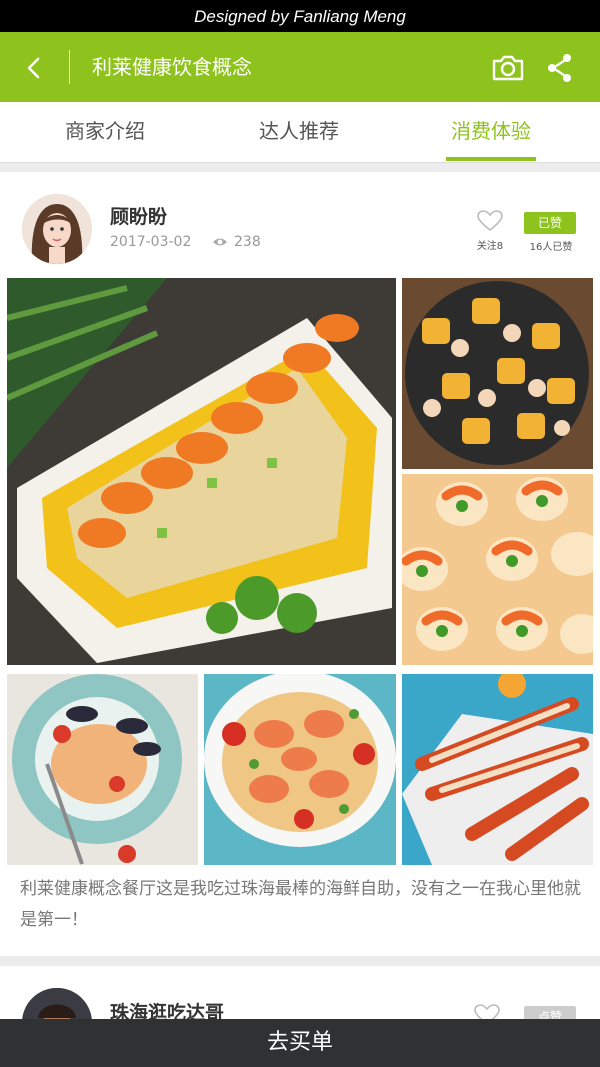  What do you see at coordinates (490, 246) in the screenshot?
I see `follow-count: 关注8` at bounding box center [490, 246].